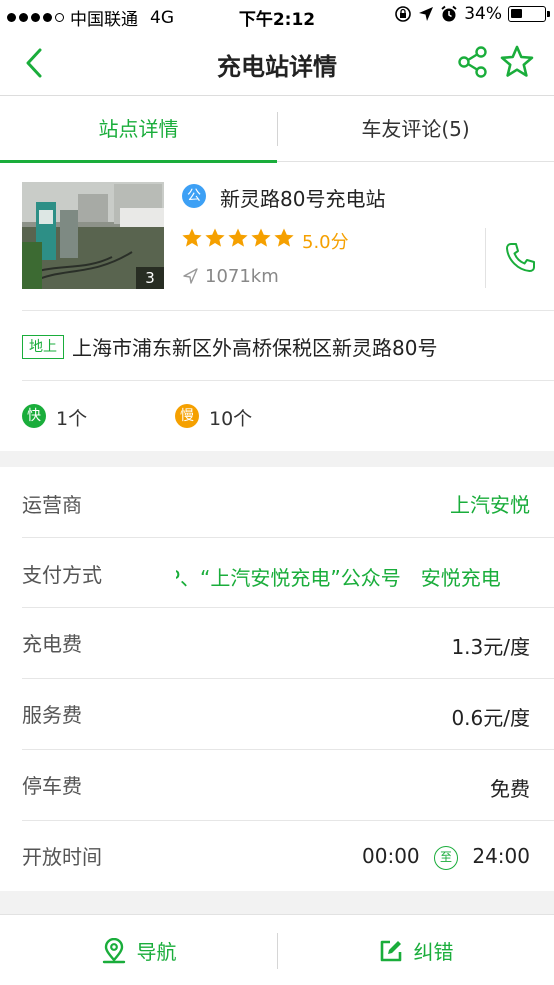 The width and height of the screenshot is (554, 985). Describe the element at coordinates (194, 196) in the screenshot. I see `public-badge: 公` at that location.